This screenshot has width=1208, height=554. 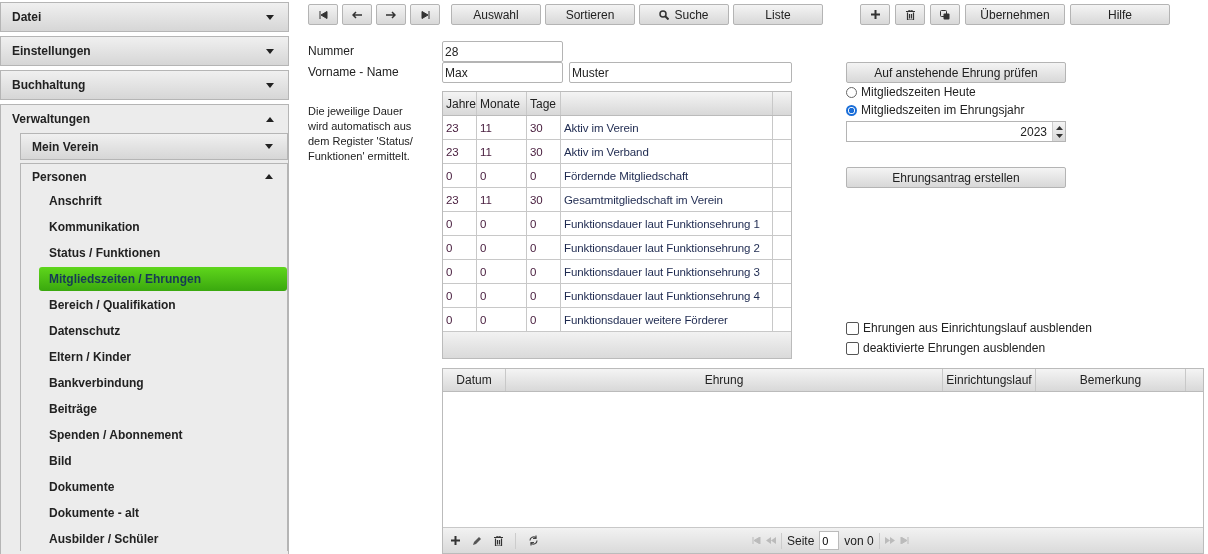 What do you see at coordinates (144, 85) in the screenshot?
I see `sidebar-header: Buchhaltung` at bounding box center [144, 85].